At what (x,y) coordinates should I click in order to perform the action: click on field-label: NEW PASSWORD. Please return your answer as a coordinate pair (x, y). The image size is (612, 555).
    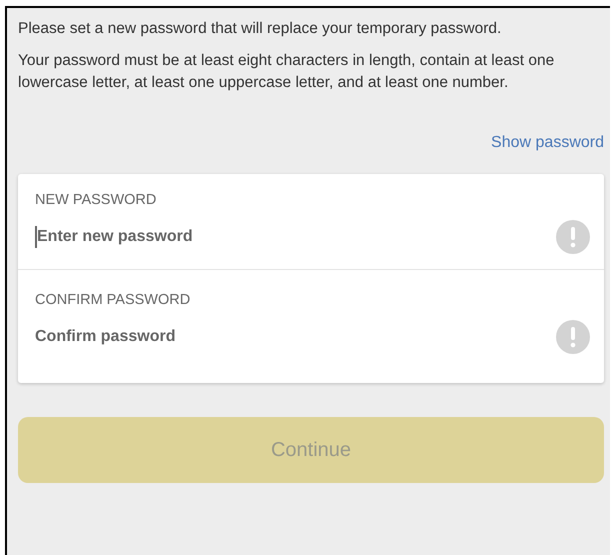
    Looking at the image, I should click on (96, 200).